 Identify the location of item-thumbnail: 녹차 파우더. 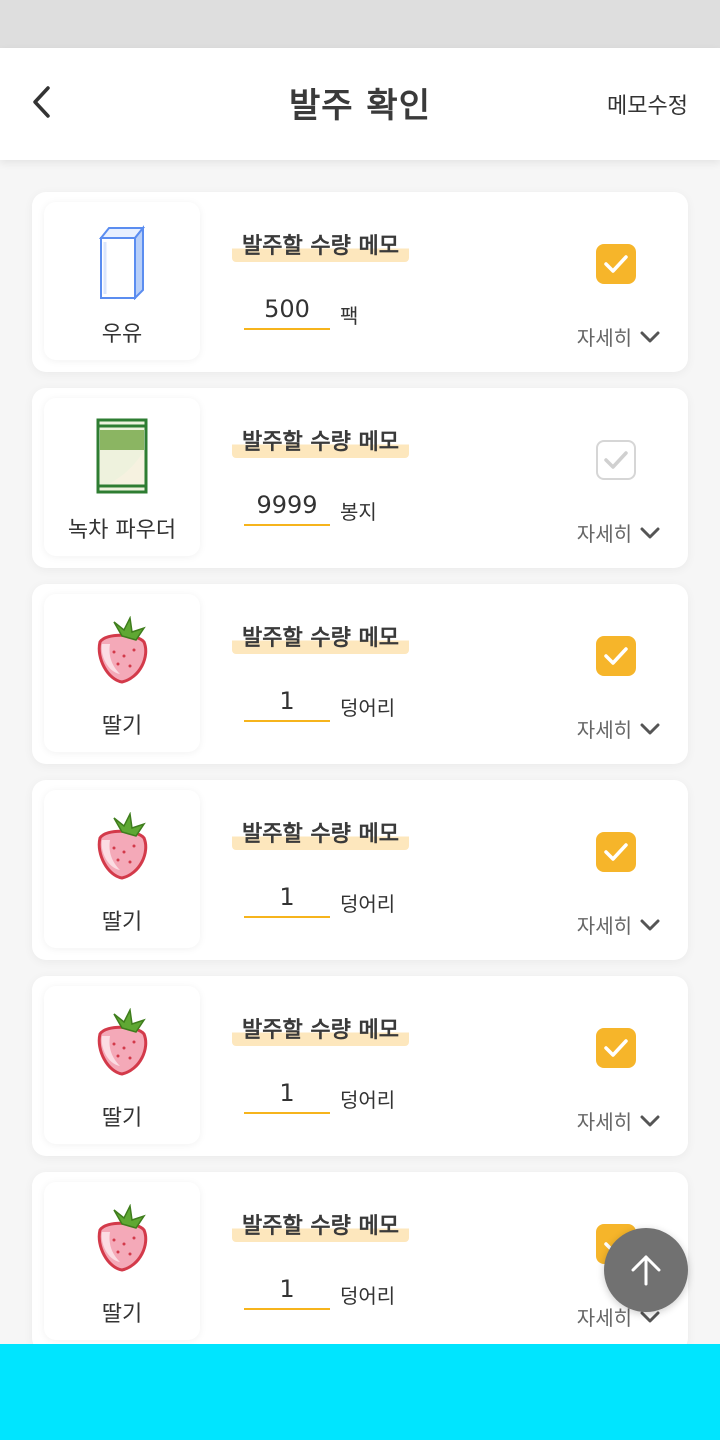
(122, 477).